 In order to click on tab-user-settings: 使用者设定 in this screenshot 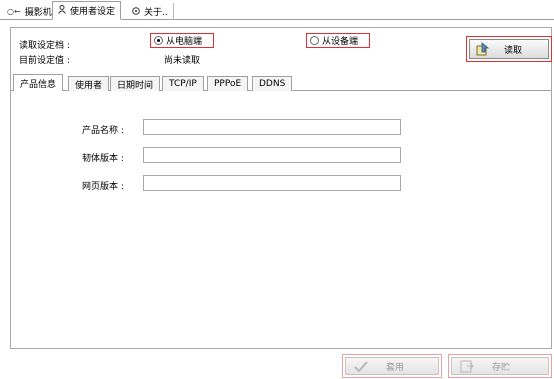, I will do `click(87, 10)`.